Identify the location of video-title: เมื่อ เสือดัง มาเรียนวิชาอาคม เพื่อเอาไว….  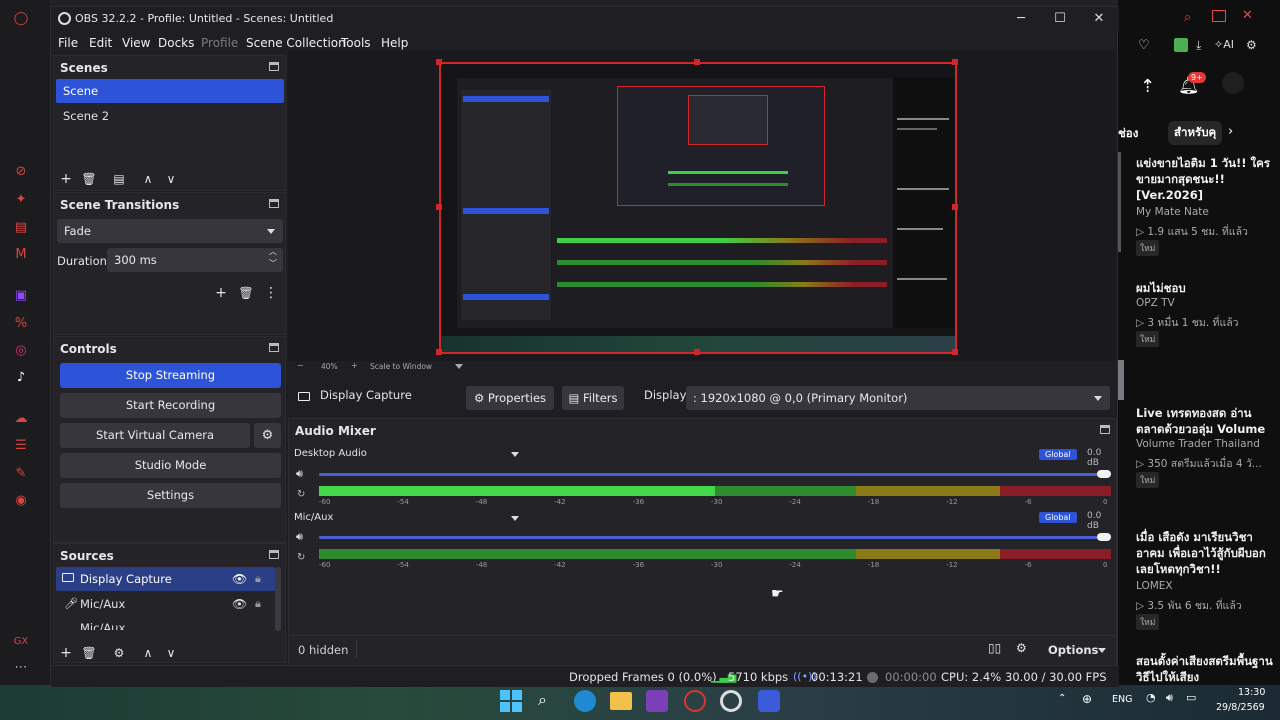
(1206, 553).